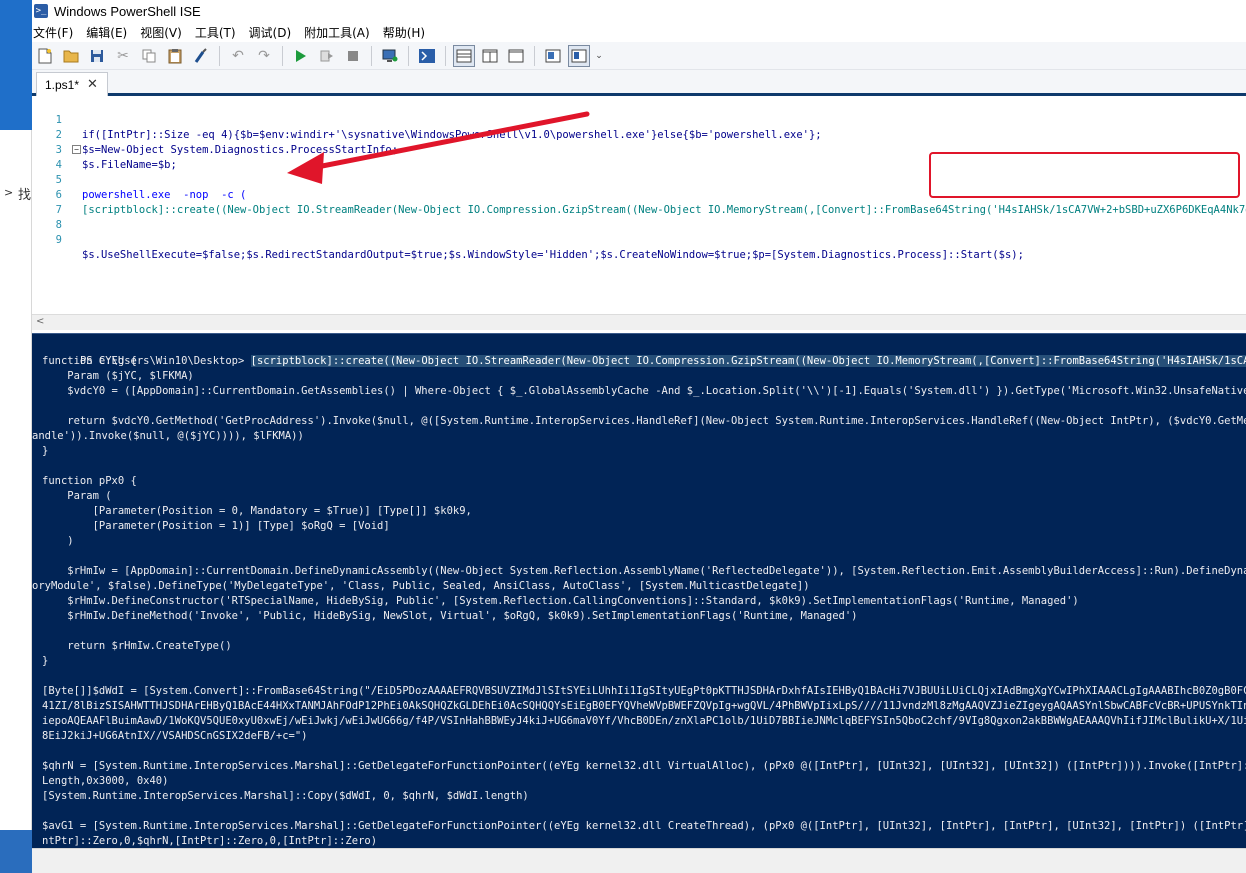 Image resolution: width=1246 pixels, height=873 pixels. I want to click on menu-tools: 工具(T), so click(218, 32).